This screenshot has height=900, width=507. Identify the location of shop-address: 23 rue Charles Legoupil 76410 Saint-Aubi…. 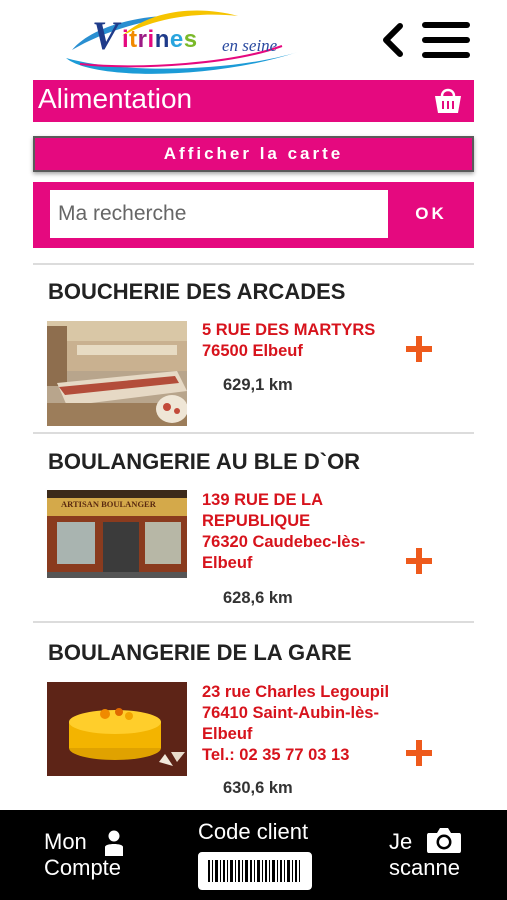
(302, 724).